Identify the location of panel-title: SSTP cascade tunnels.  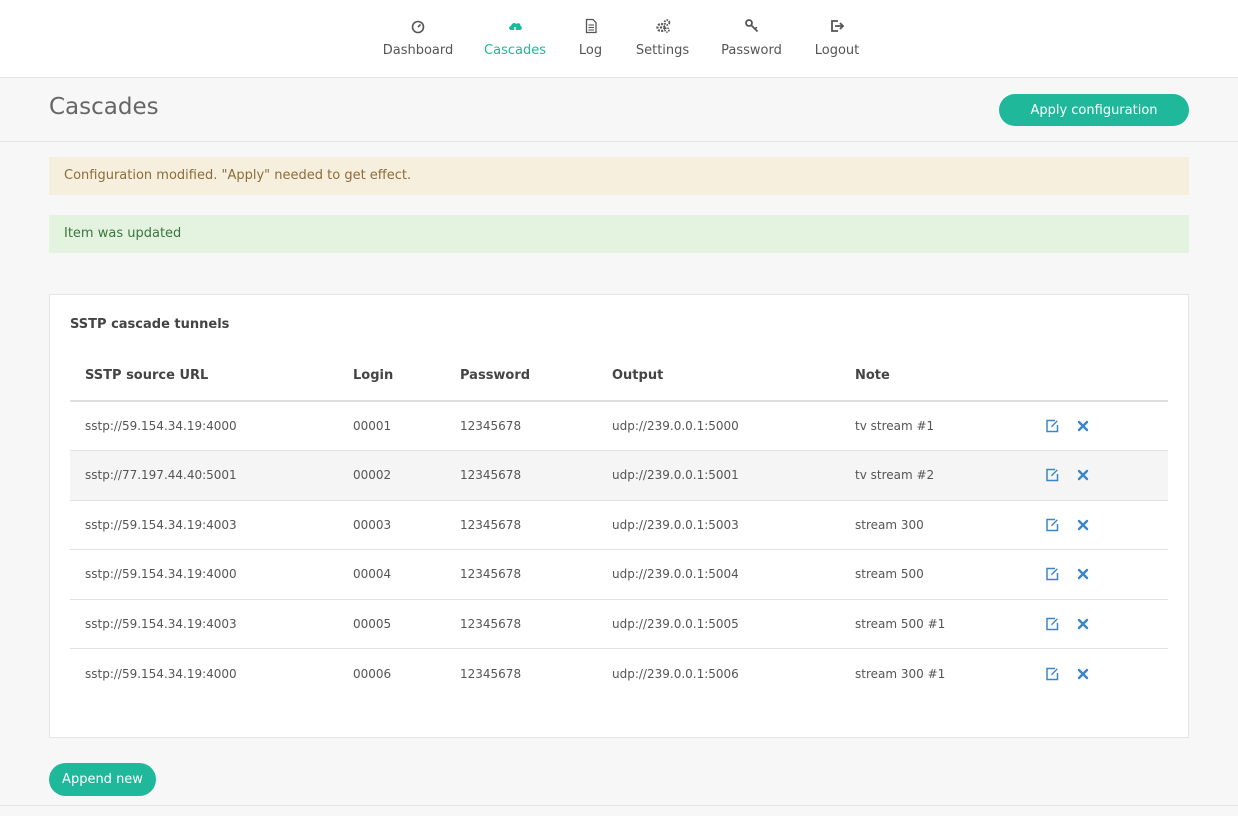
(150, 324).